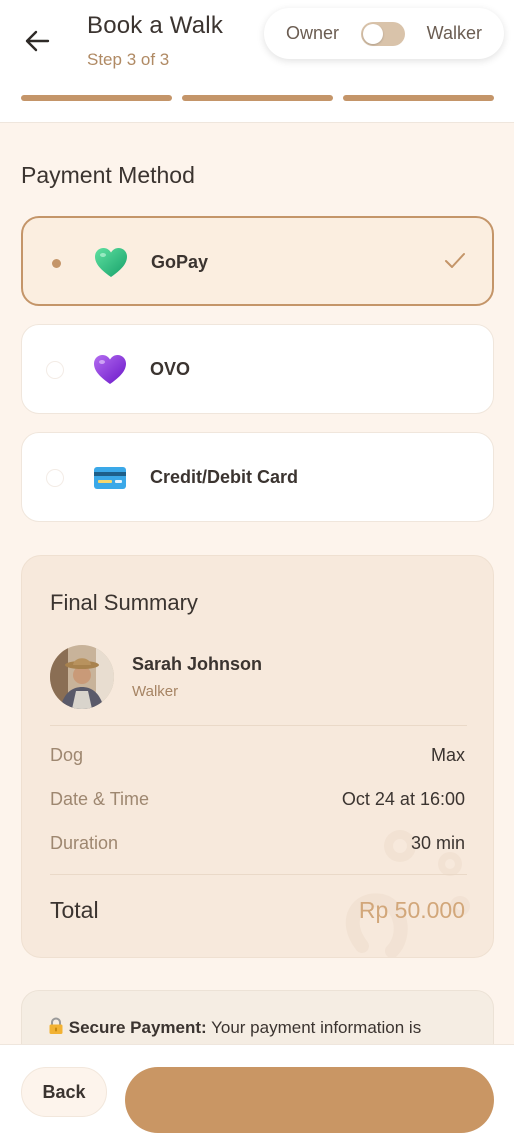 This screenshot has height=1143, width=514. Describe the element at coordinates (108, 175) in the screenshot. I see `payment-method-title: Payment Method` at that location.